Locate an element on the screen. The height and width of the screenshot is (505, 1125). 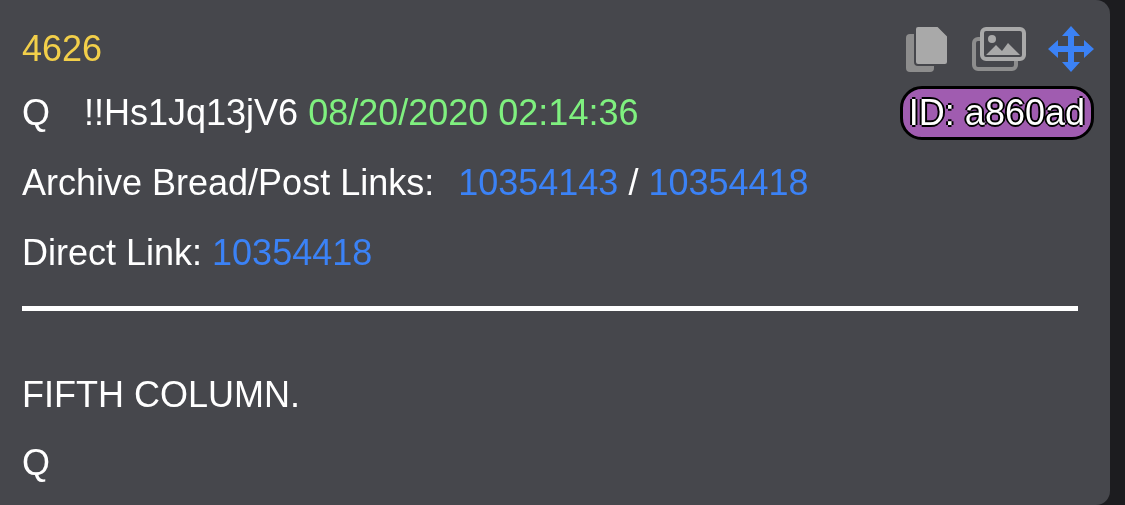
direct-link-label: Direct Link: is located at coordinates (112, 253).